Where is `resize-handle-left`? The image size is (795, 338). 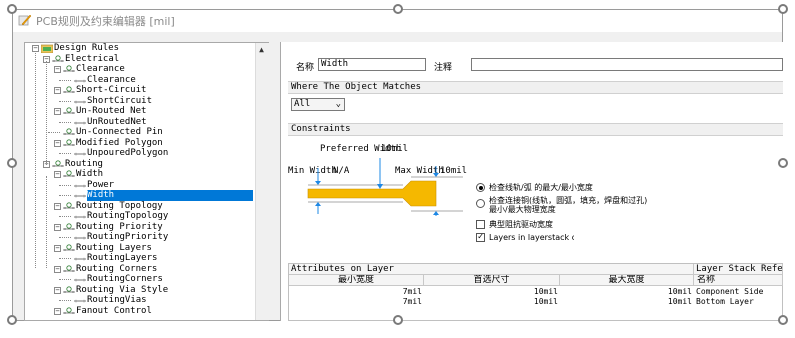 resize-handle-left is located at coordinates (12, 163).